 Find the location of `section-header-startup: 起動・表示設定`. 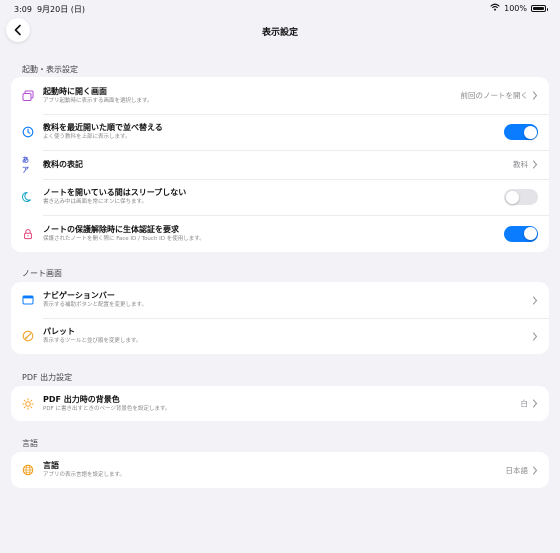

section-header-startup: 起動・表示設定 is located at coordinates (50, 69).